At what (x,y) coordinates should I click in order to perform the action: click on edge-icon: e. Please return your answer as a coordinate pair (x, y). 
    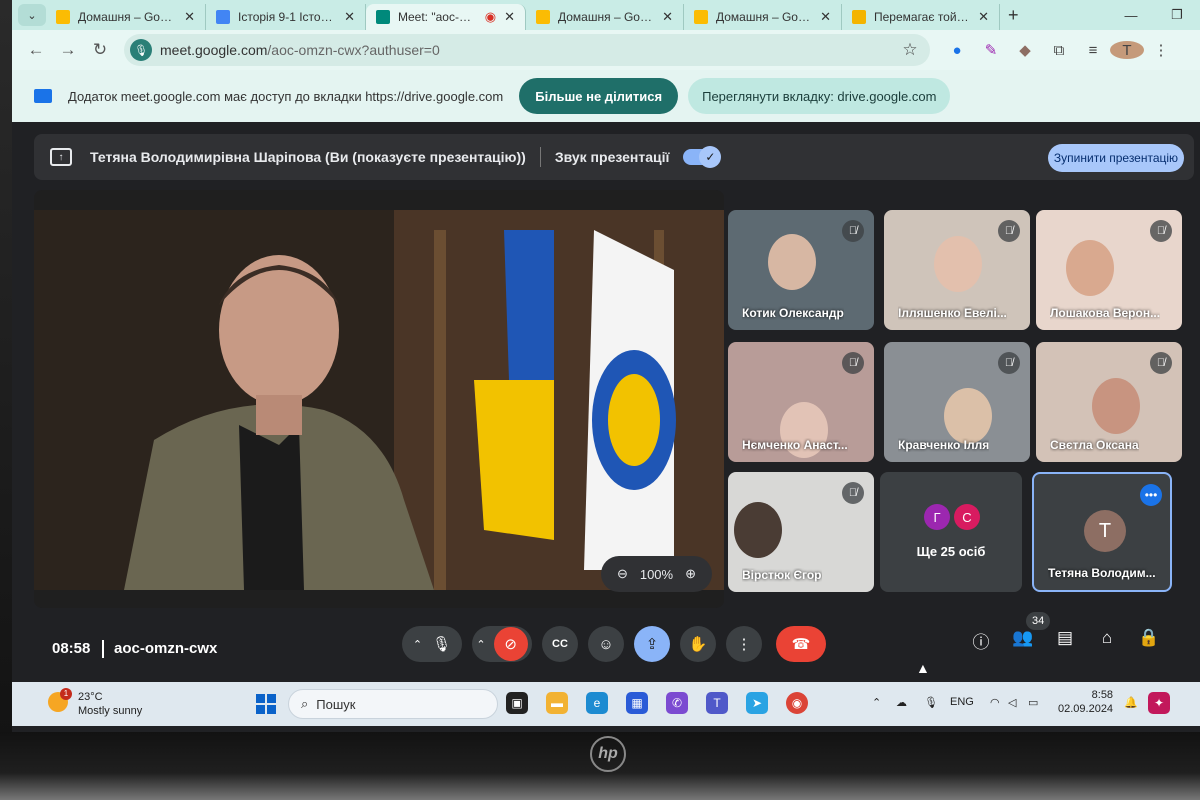
    Looking at the image, I should click on (597, 703).